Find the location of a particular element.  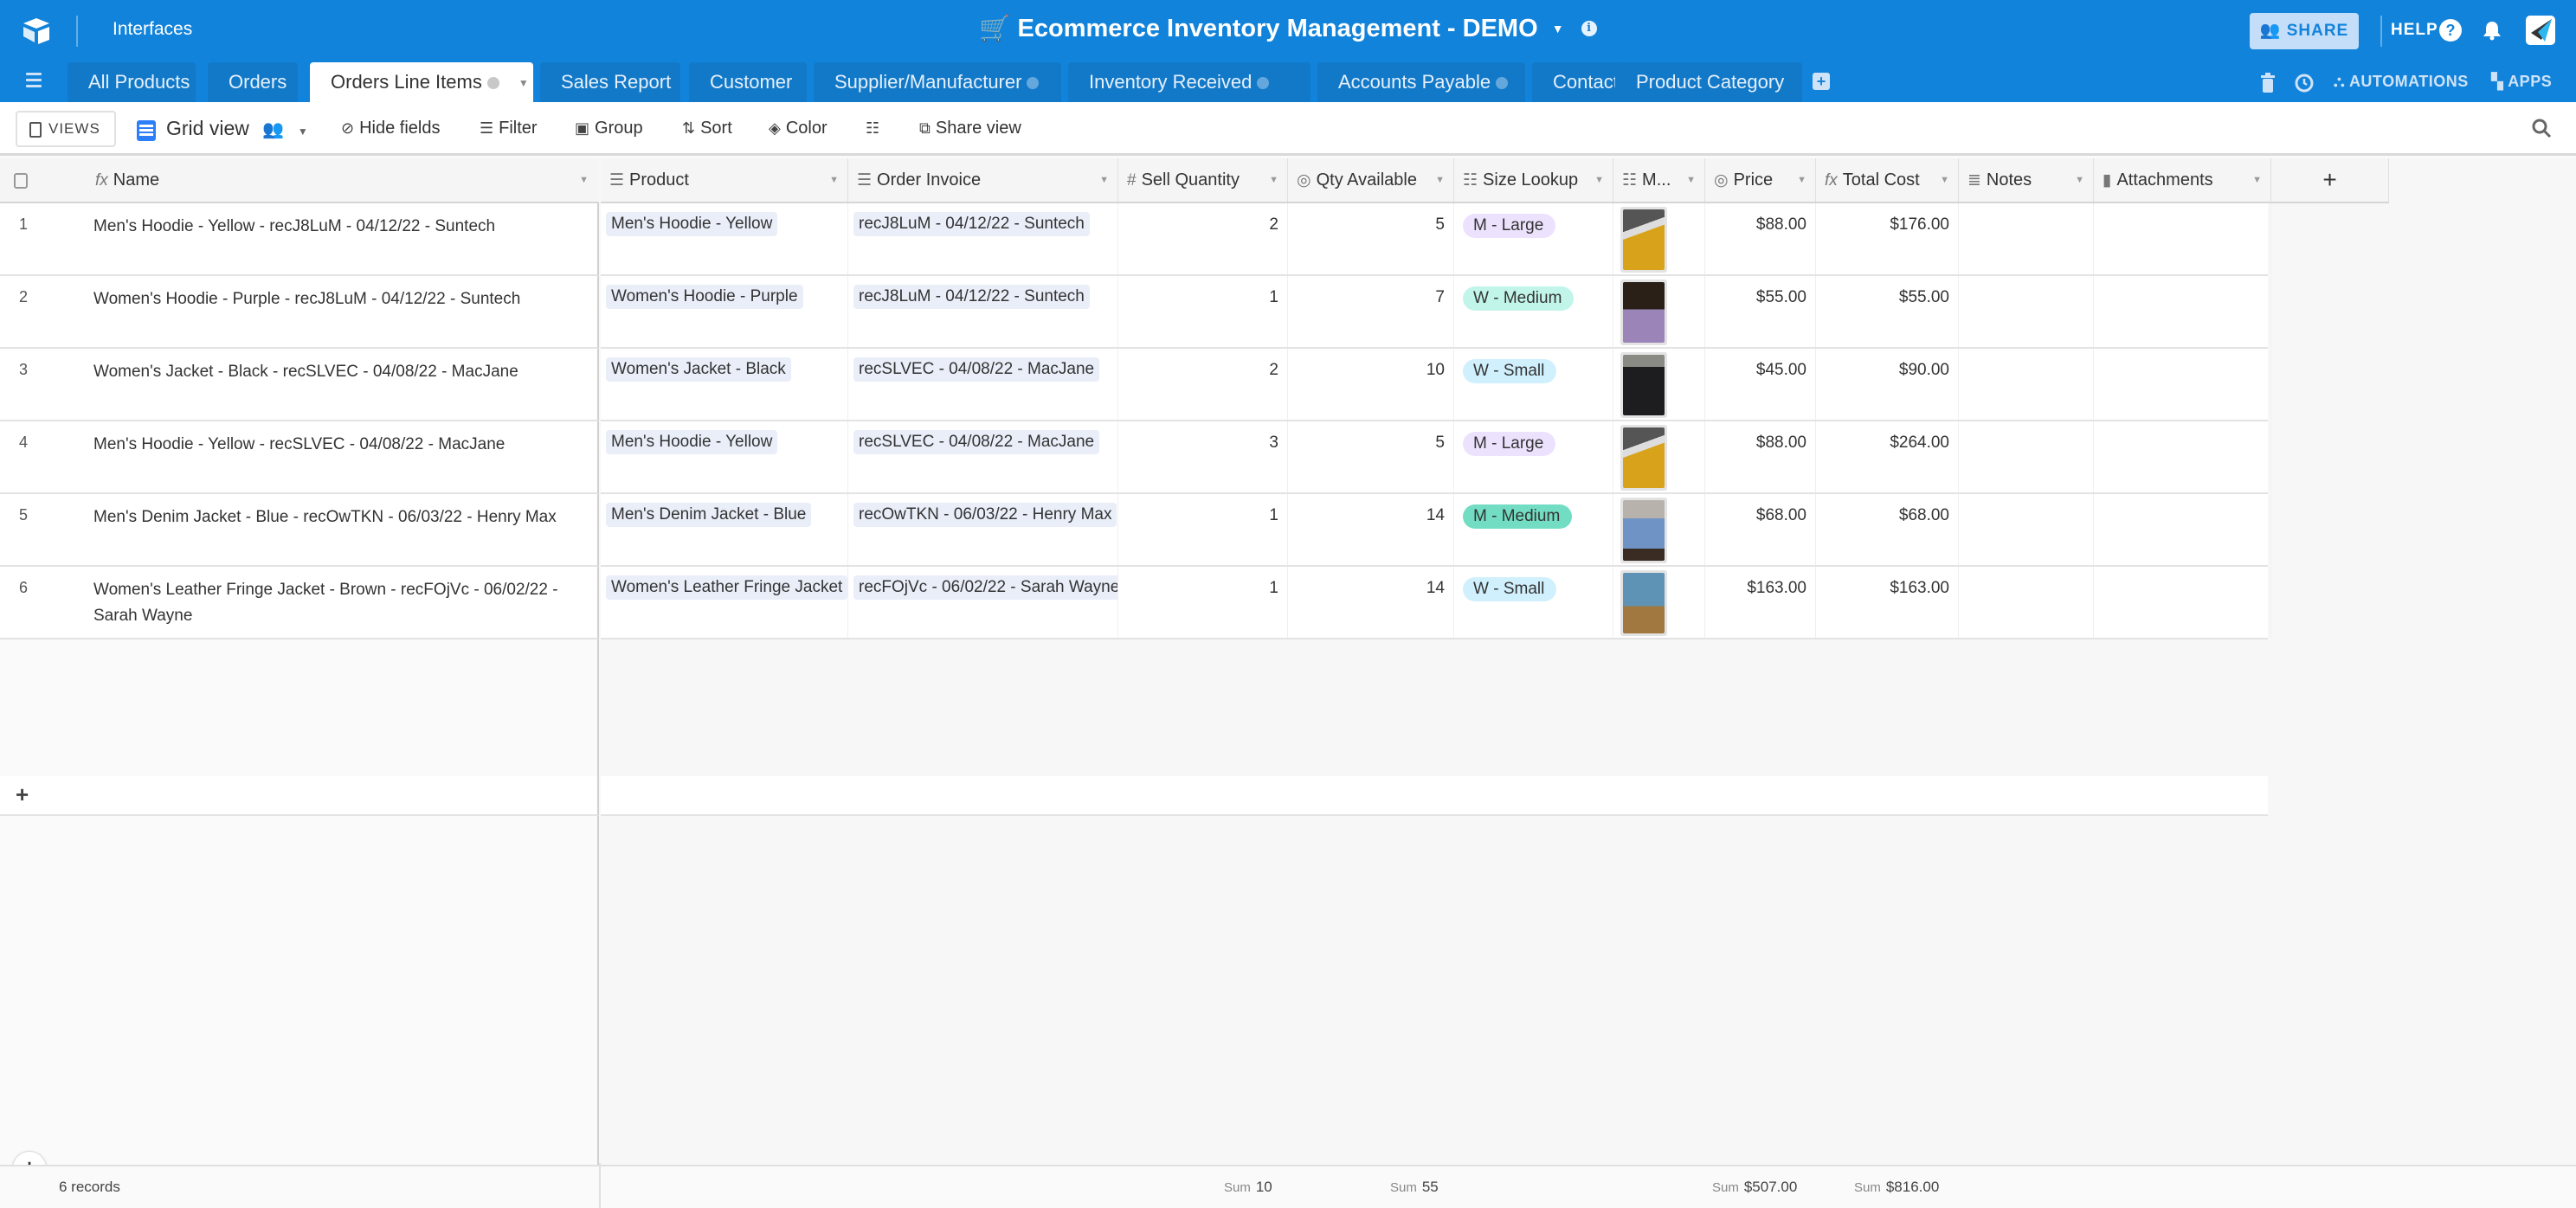

total-cost-cell: $163.00 is located at coordinates (1887, 603).